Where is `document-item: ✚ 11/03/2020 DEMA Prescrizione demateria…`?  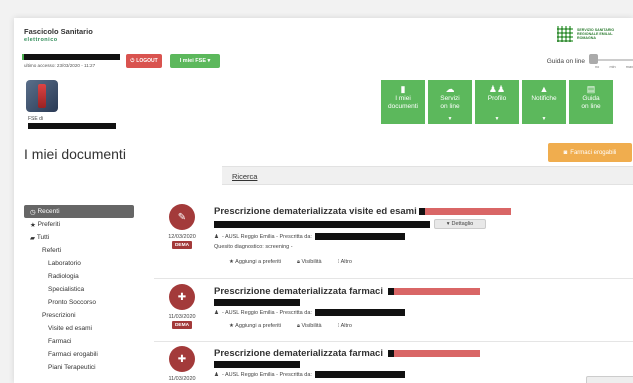 document-item: ✚ 11/03/2020 DEMA Prescrizione demateria… is located at coordinates (393, 319).